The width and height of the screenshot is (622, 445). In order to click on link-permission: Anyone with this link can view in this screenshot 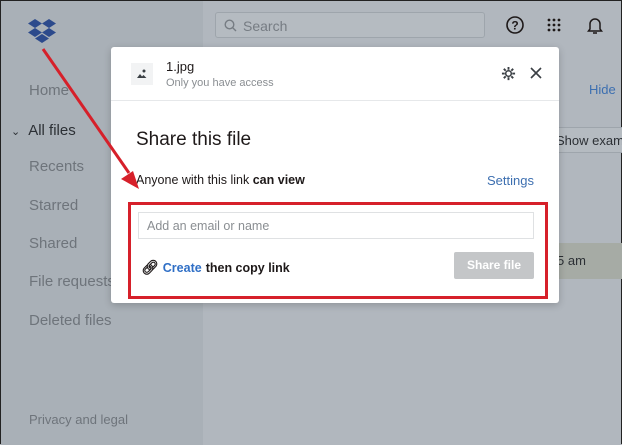, I will do `click(220, 180)`.